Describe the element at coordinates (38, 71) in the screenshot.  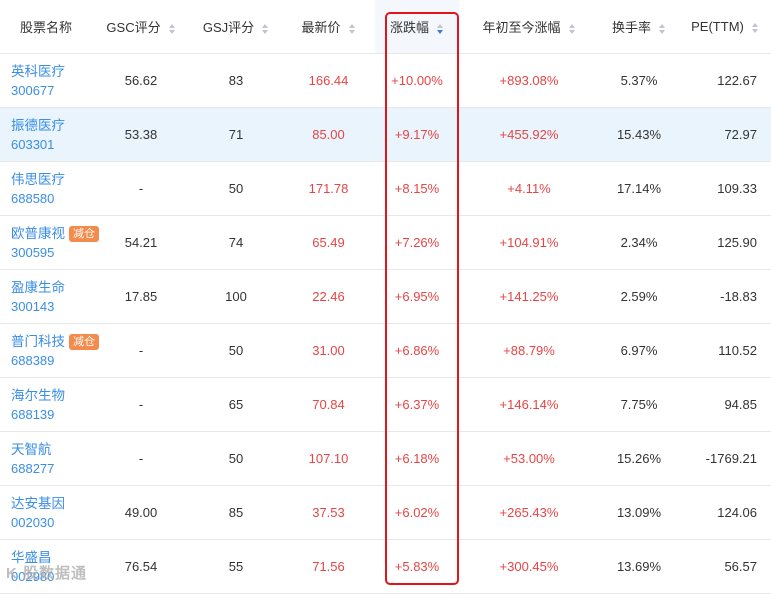
I see `stock-name-link: 英科医疗` at that location.